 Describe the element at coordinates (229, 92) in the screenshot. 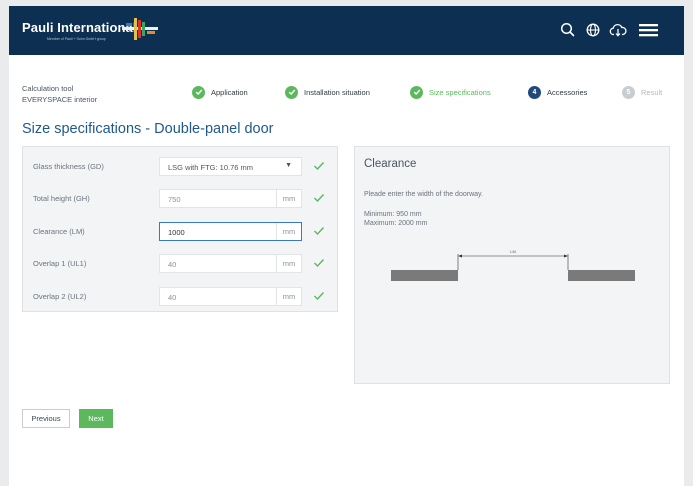

I see `step-label: Application` at that location.